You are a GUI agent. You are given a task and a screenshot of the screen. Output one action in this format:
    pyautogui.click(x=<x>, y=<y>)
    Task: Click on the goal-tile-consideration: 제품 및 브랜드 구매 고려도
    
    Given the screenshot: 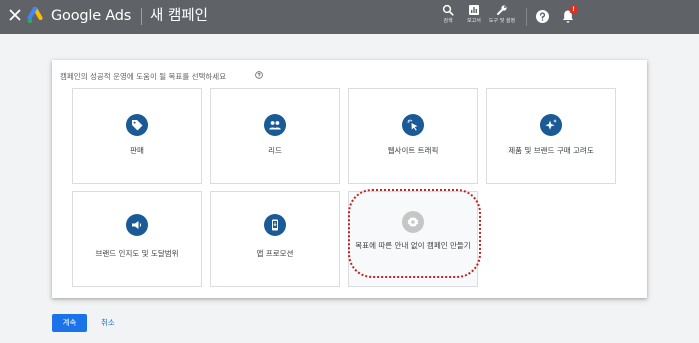 What is the action you would take?
    pyautogui.click(x=551, y=136)
    